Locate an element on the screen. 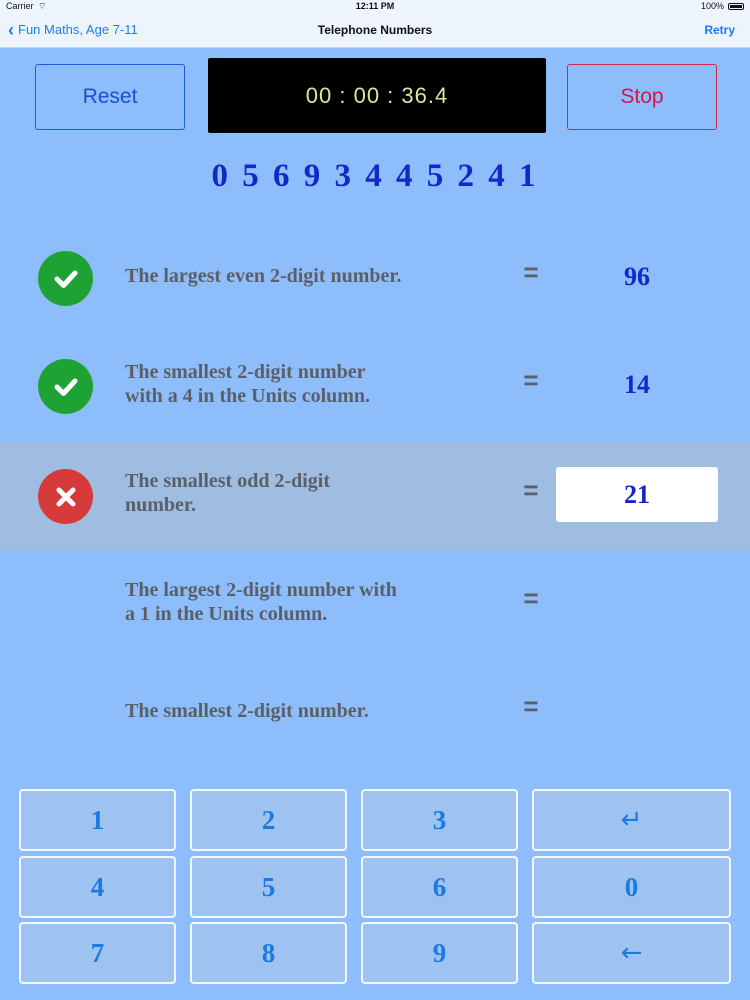  question-text: The smallest 2-digit number. is located at coordinates (305, 711).